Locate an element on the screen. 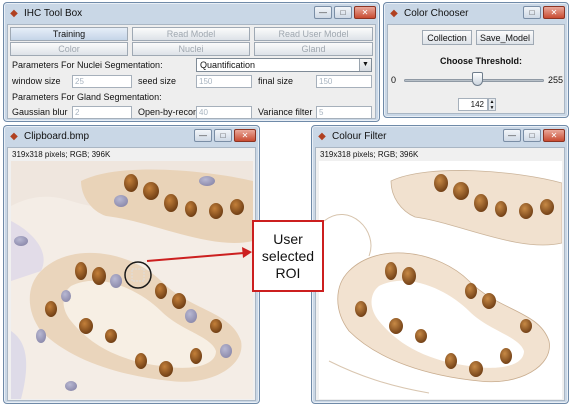 The width and height of the screenshot is (572, 407). gland-seg-label: Parameters For Gland Segmentation: is located at coordinates (87, 97).